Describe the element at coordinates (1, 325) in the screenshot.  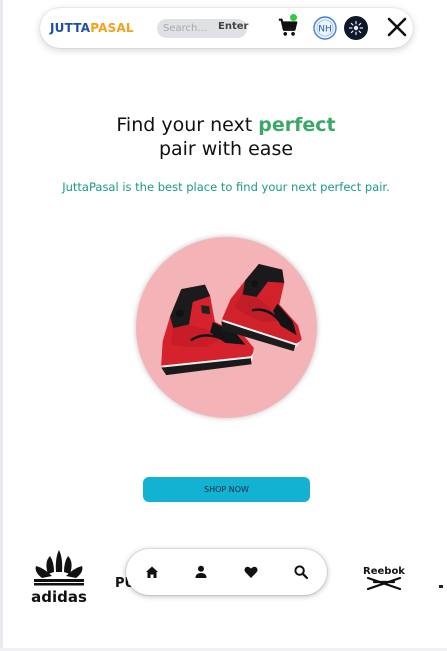
I see `page-edge` at that location.